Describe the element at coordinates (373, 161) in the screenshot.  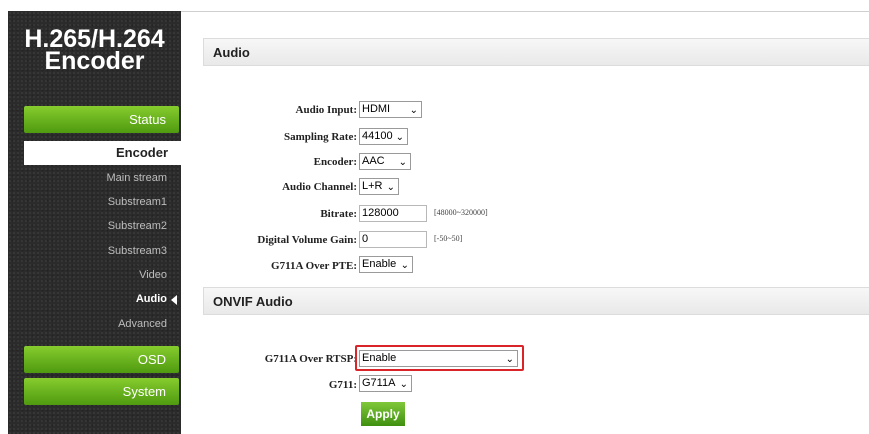
I see `encoder-value: AAC` at that location.